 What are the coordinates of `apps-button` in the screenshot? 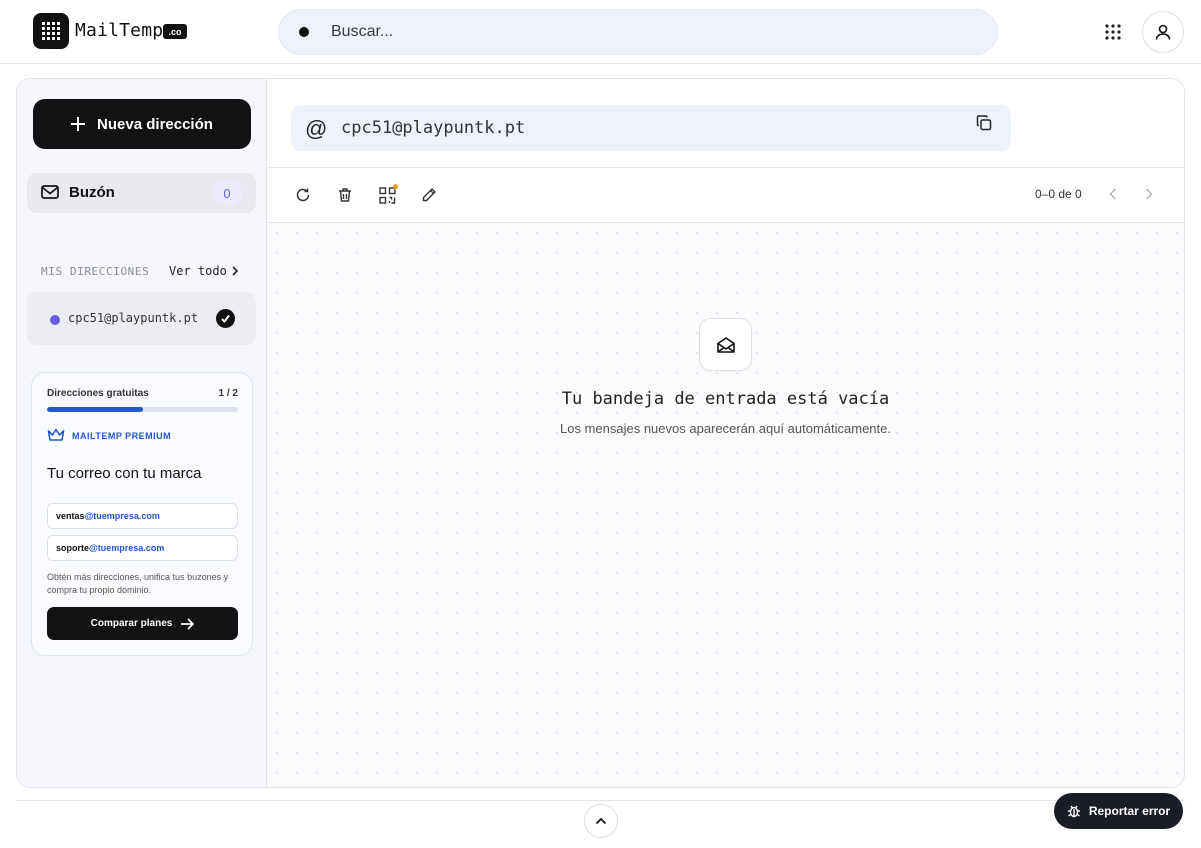 It's located at (1113, 32).